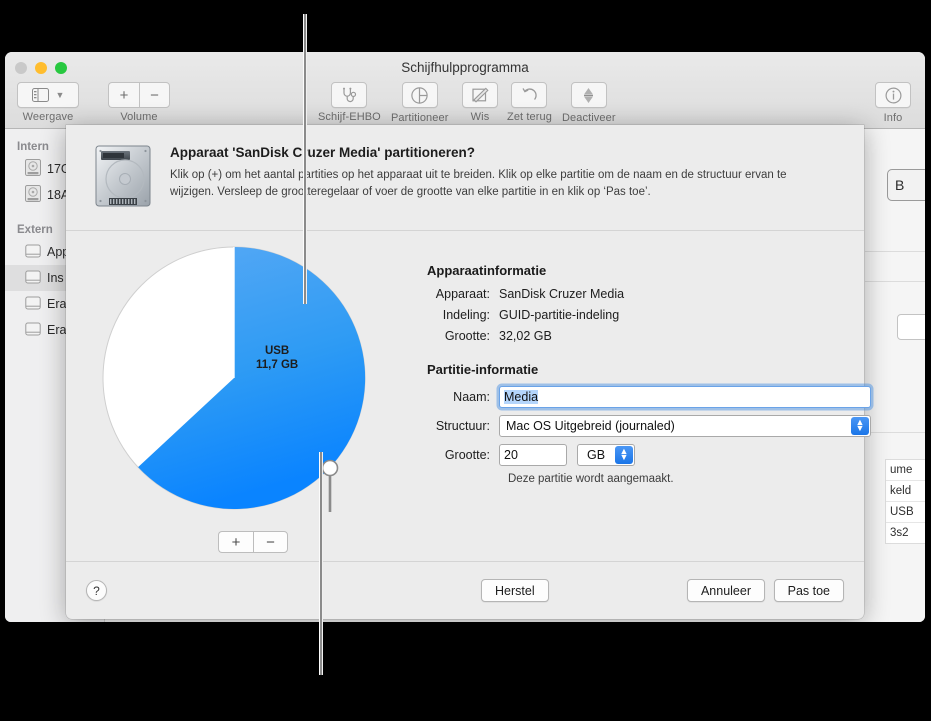  I want to click on device-label-indeling: Indeling:, so click(466, 315).